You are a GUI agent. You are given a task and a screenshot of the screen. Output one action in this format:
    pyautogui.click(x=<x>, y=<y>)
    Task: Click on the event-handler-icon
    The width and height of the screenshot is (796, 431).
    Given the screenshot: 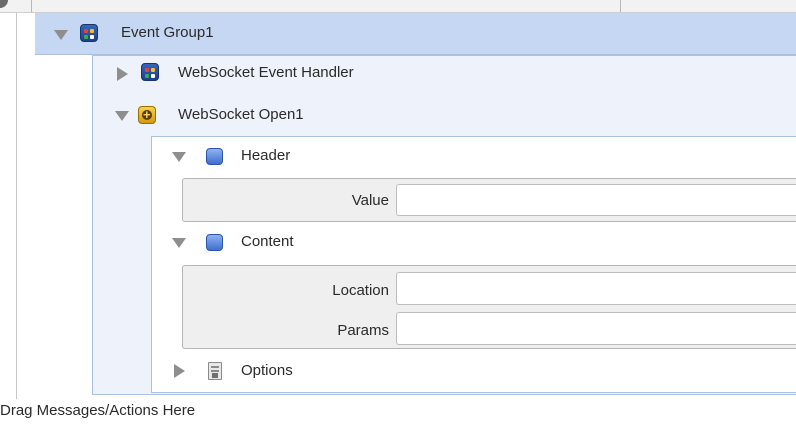 What is the action you would take?
    pyautogui.click(x=150, y=72)
    